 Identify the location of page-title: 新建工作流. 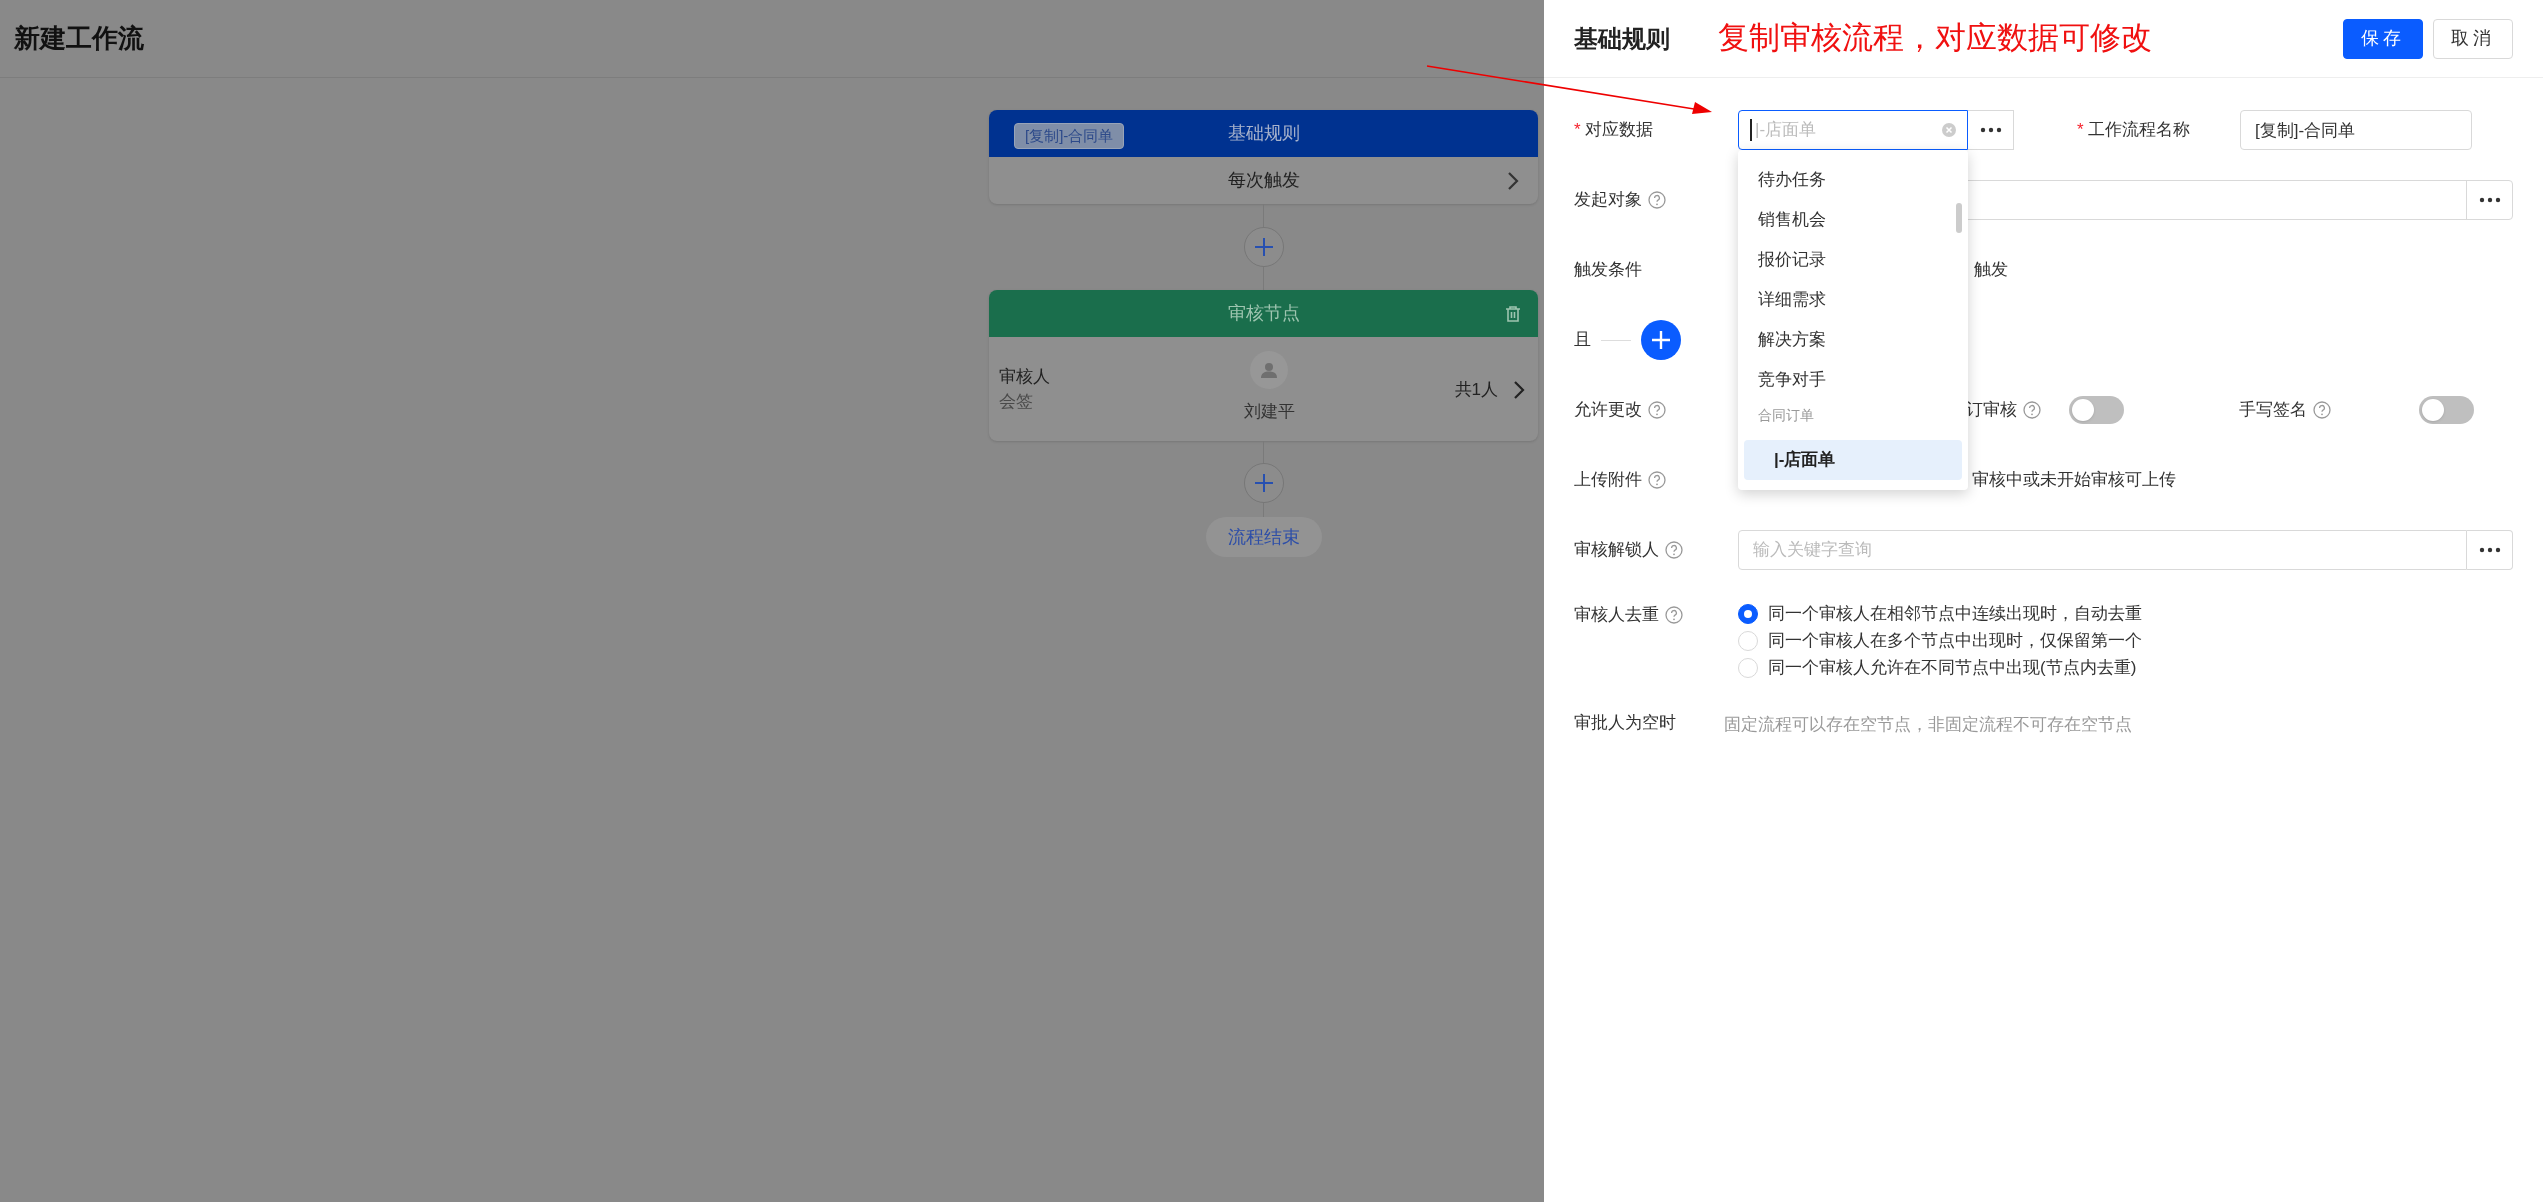
(79, 38).